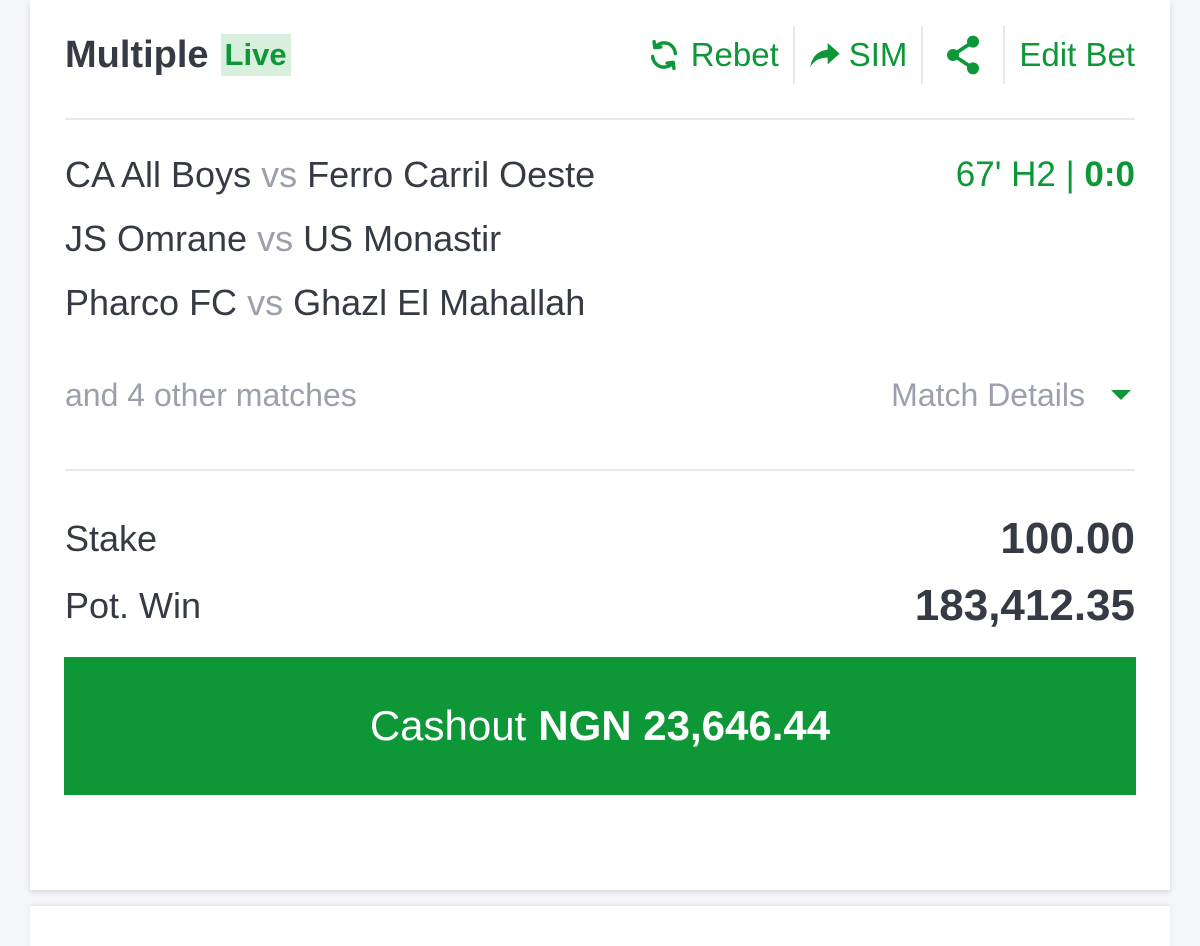  Describe the element at coordinates (137, 54) in the screenshot. I see `bet-type-title: Multiple` at that location.